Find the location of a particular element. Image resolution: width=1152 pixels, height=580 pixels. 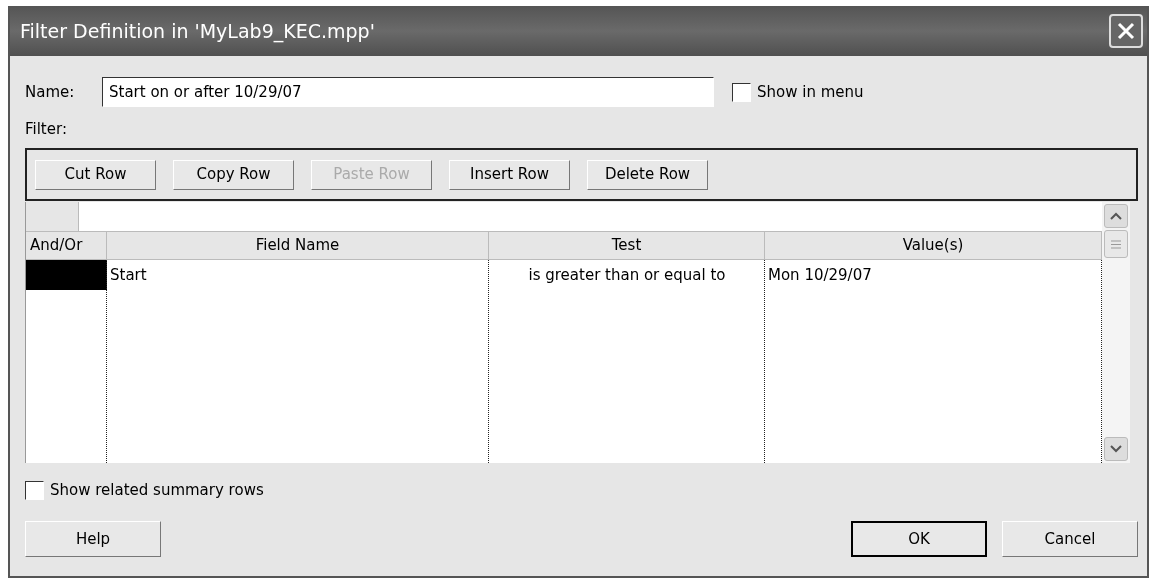

column-header: Field Name is located at coordinates (298, 245).